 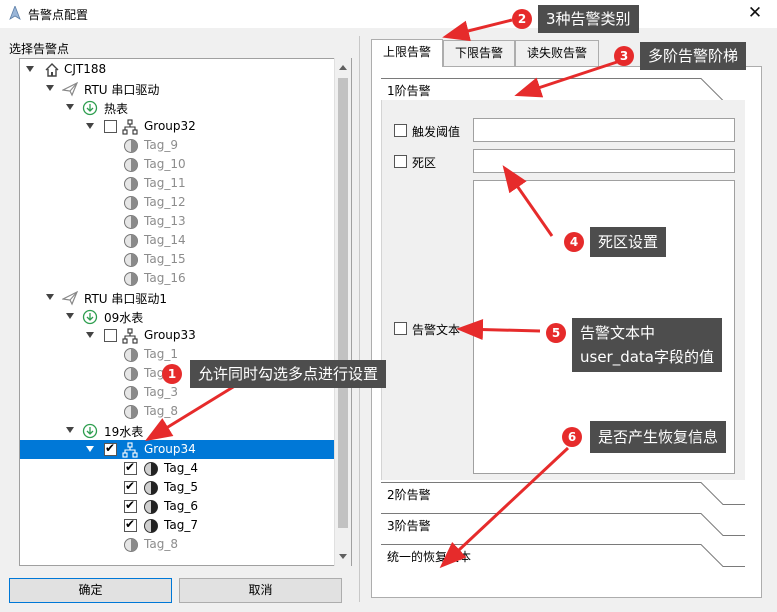 I want to click on tab-lower-limit-alarm: 下限告警, so click(x=479, y=53).